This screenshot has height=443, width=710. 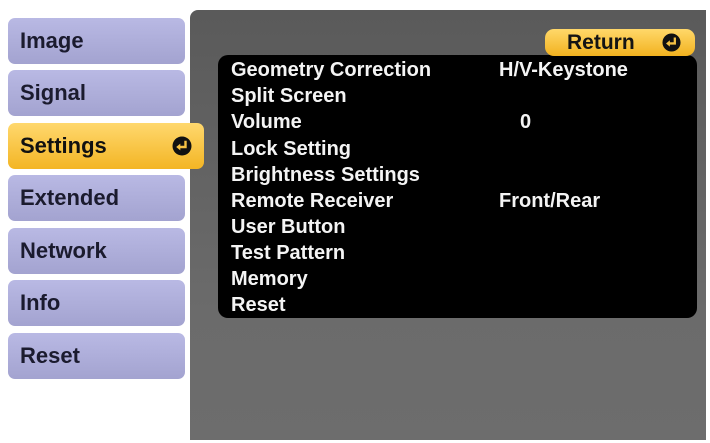 I want to click on menu-row-value: Front/Rear, so click(x=550, y=201).